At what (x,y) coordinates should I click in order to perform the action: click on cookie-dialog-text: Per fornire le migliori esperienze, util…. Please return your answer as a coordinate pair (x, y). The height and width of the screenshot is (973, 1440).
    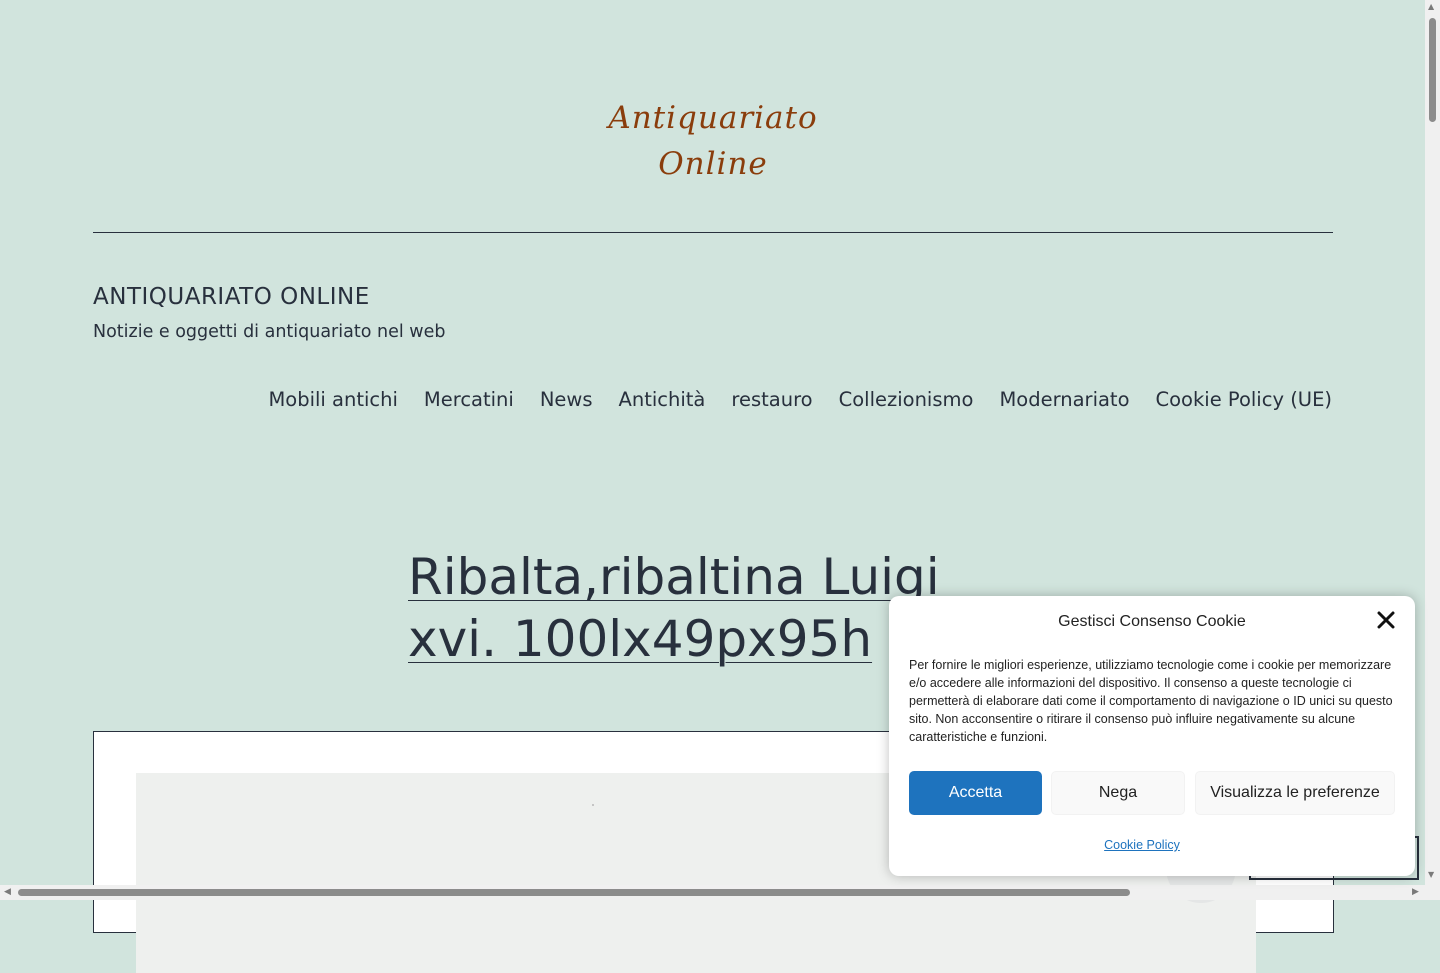
    Looking at the image, I should click on (1151, 701).